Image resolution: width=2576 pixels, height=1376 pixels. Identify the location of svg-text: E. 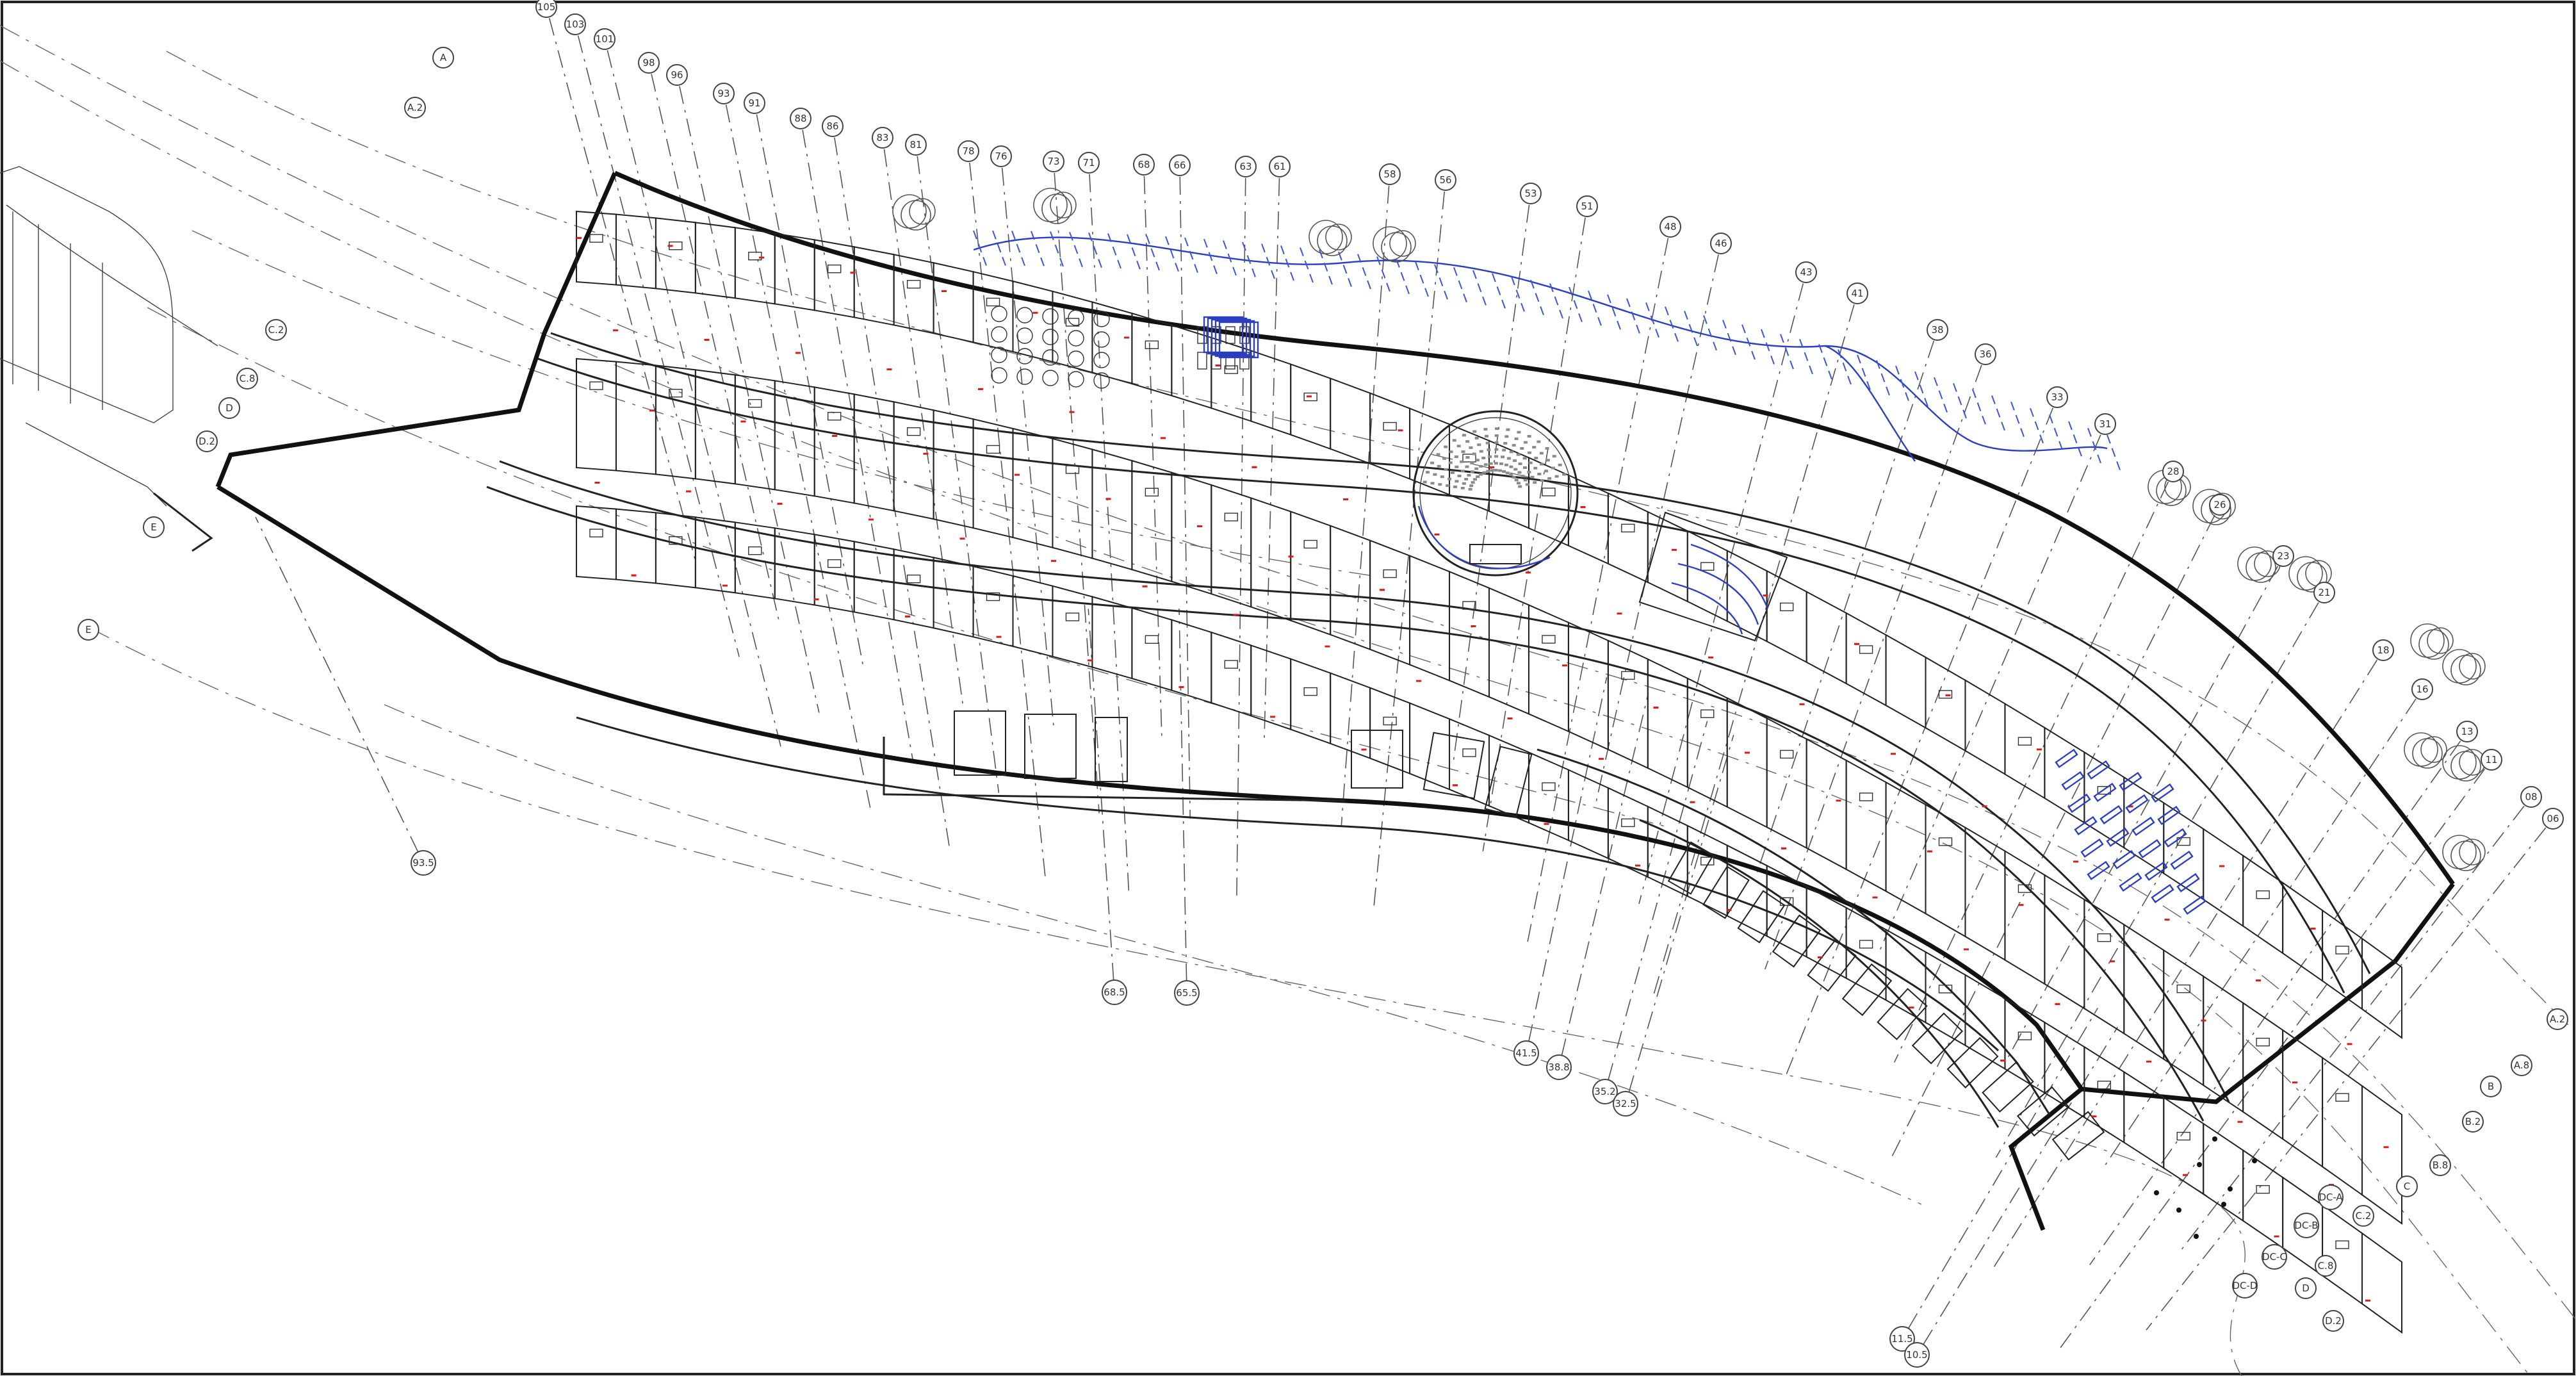
(88, 629).